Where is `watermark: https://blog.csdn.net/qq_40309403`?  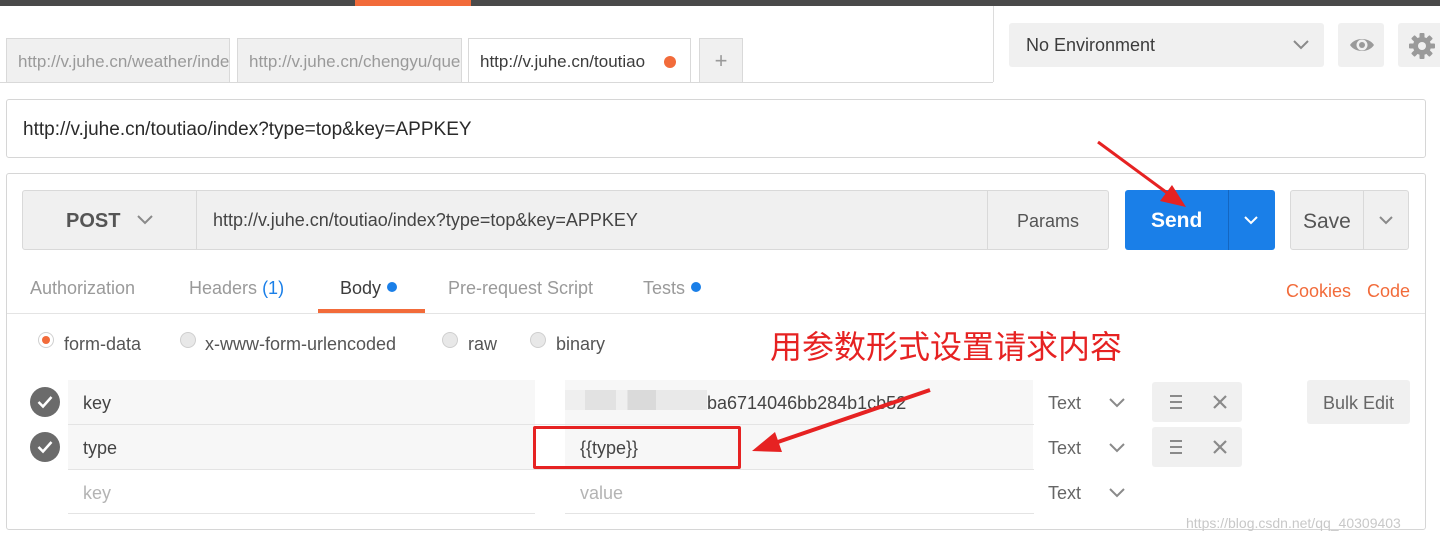 watermark: https://blog.csdn.net/qq_40309403 is located at coordinates (1293, 523).